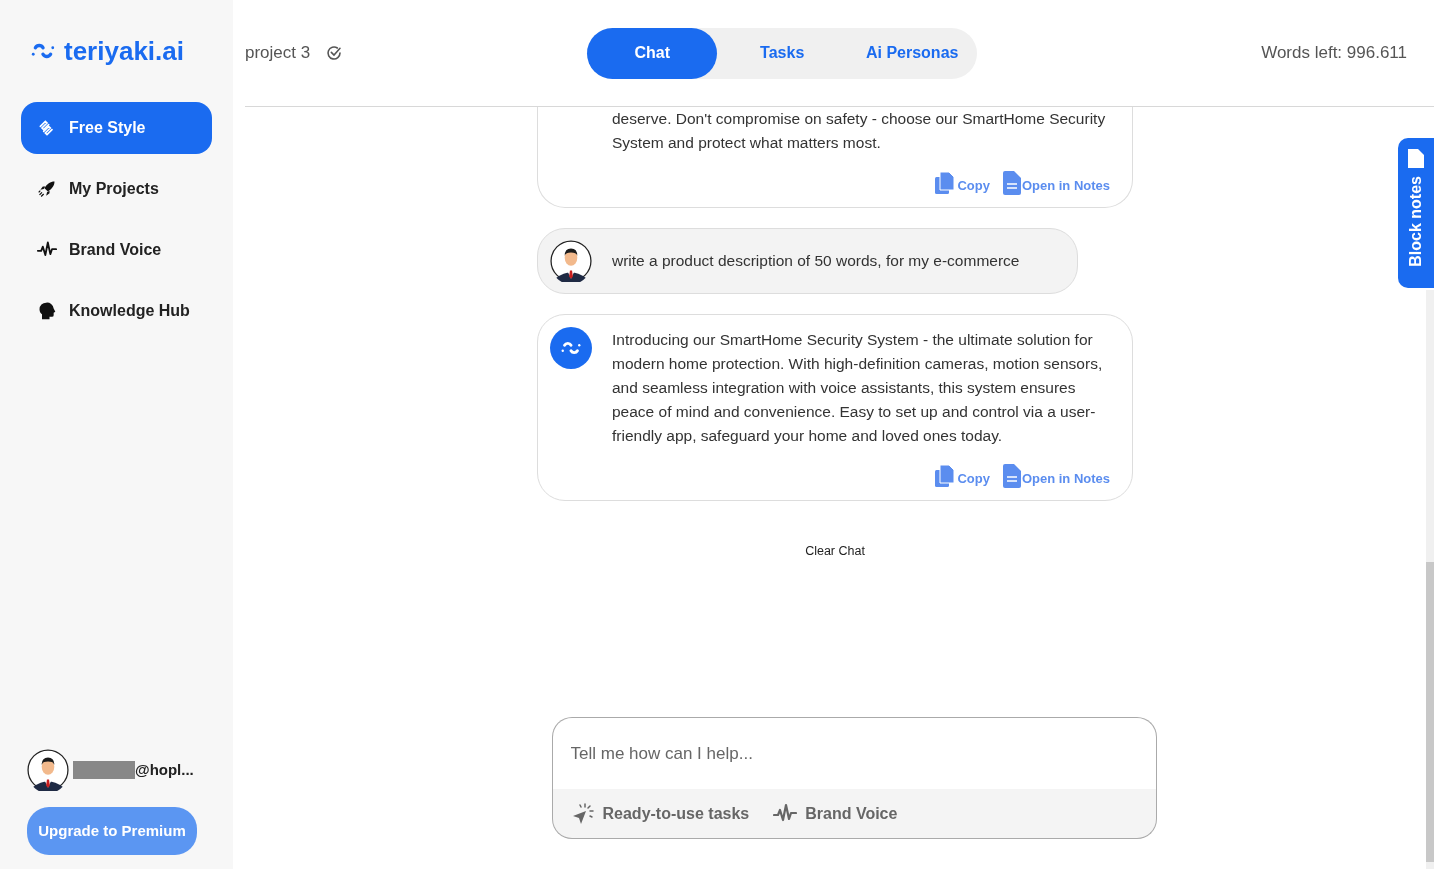  What do you see at coordinates (112, 831) in the screenshot?
I see `upgrade-button: Upgrade to Premium` at bounding box center [112, 831].